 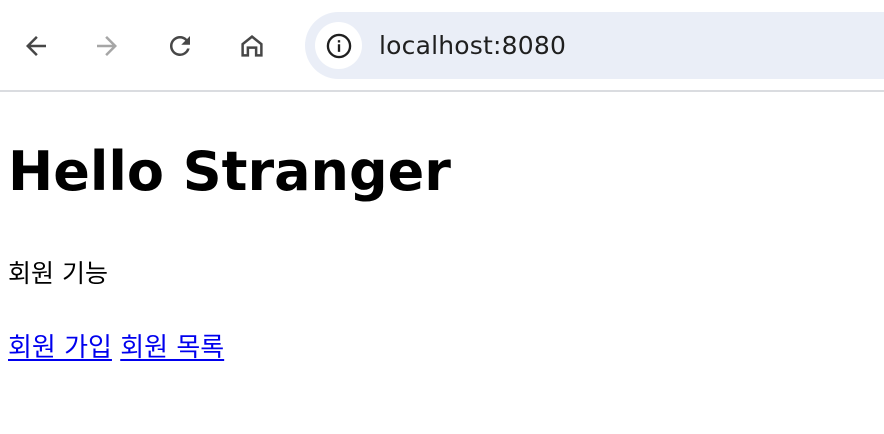 I want to click on forward-button, so click(x=107, y=46).